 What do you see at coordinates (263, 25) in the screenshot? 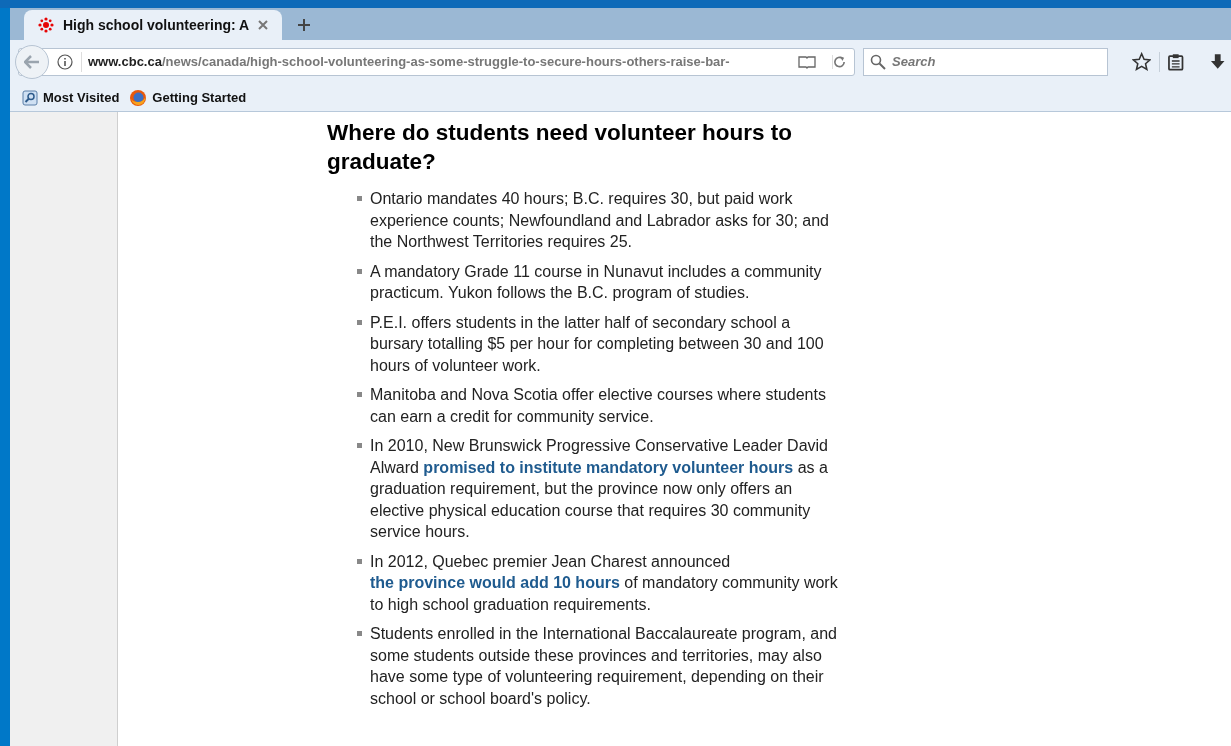
I see `close-icon` at bounding box center [263, 25].